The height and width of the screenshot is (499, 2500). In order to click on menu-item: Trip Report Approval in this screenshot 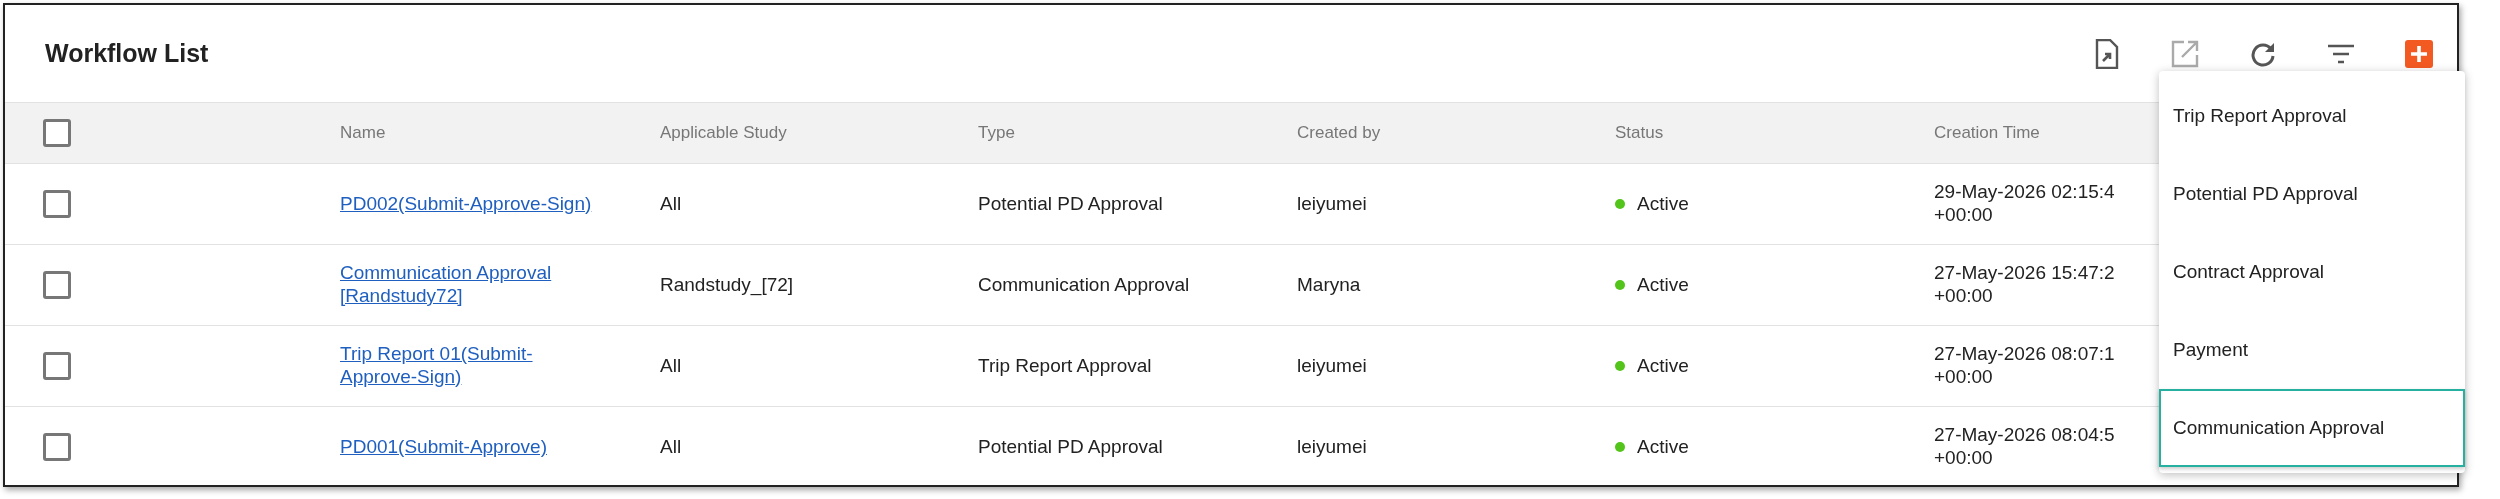, I will do `click(2312, 116)`.